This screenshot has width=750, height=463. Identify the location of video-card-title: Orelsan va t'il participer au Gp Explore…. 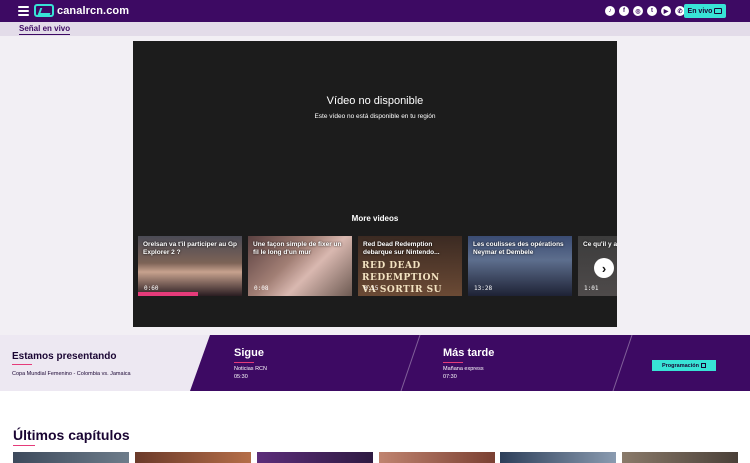
(190, 248).